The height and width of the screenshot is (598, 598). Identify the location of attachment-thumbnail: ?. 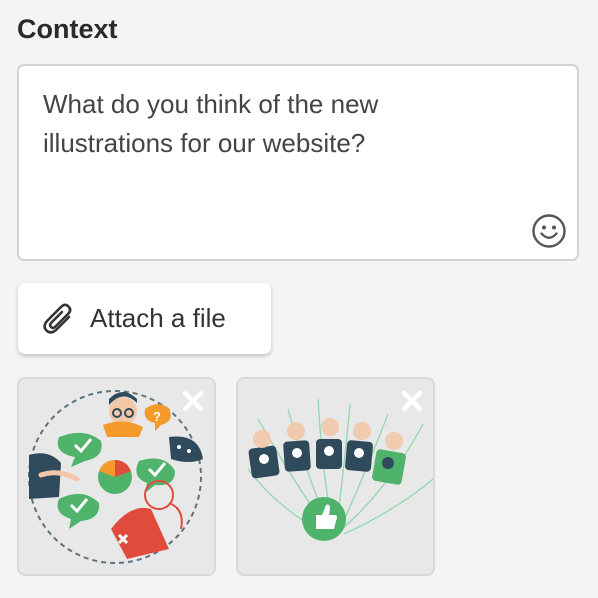
(116, 476).